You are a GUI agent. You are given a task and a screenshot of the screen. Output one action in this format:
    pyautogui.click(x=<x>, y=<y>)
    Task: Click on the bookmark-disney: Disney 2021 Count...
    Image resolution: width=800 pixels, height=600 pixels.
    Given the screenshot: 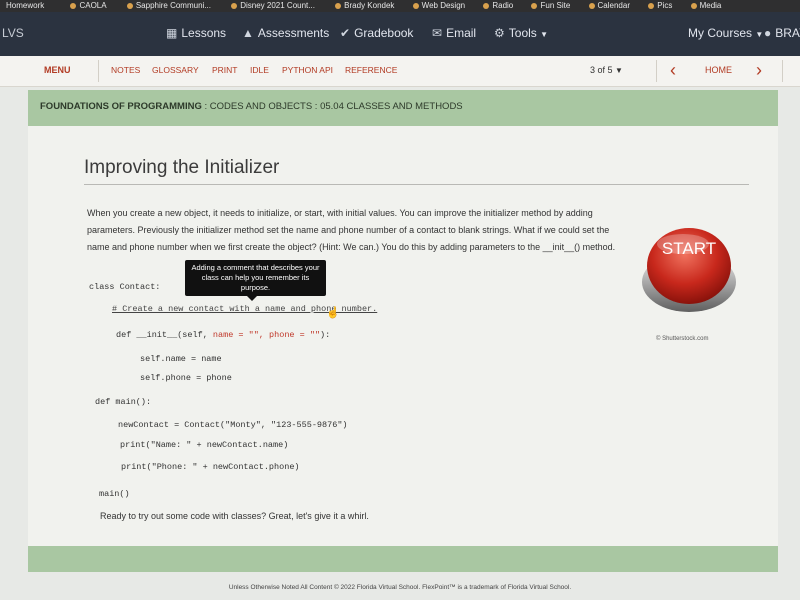 What is the action you would take?
    pyautogui.click(x=273, y=6)
    